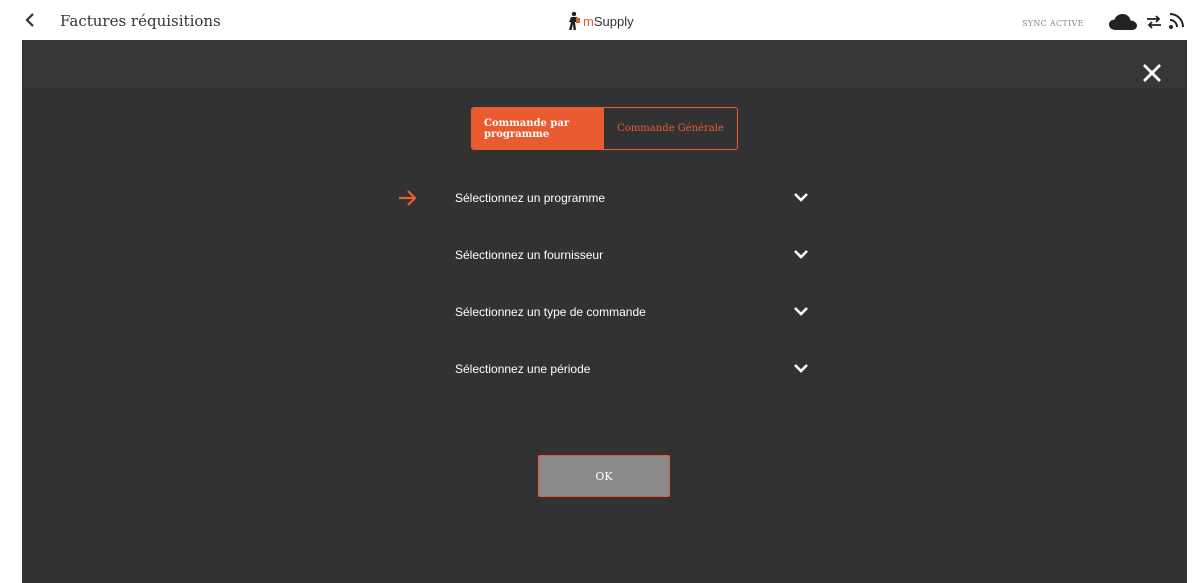 The width and height of the screenshot is (1200, 583). I want to click on supplier-selector-label: Sélectionnez un fournisseur, so click(529, 255).